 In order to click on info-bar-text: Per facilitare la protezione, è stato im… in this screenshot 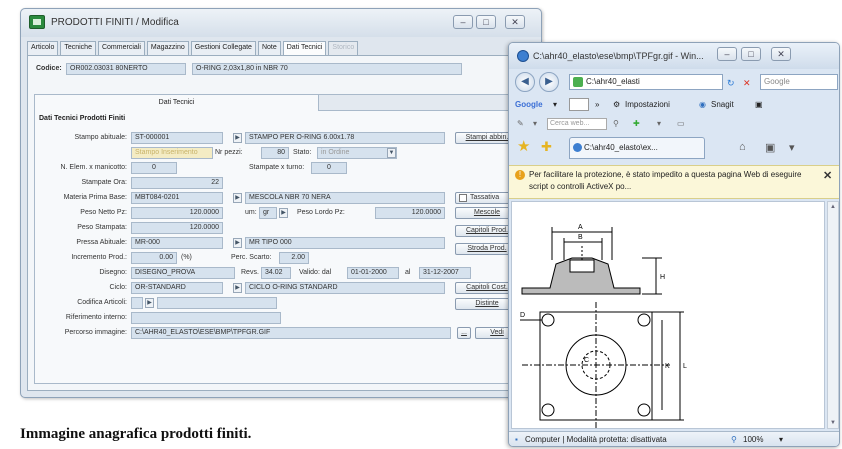, I will do `click(665, 180)`.